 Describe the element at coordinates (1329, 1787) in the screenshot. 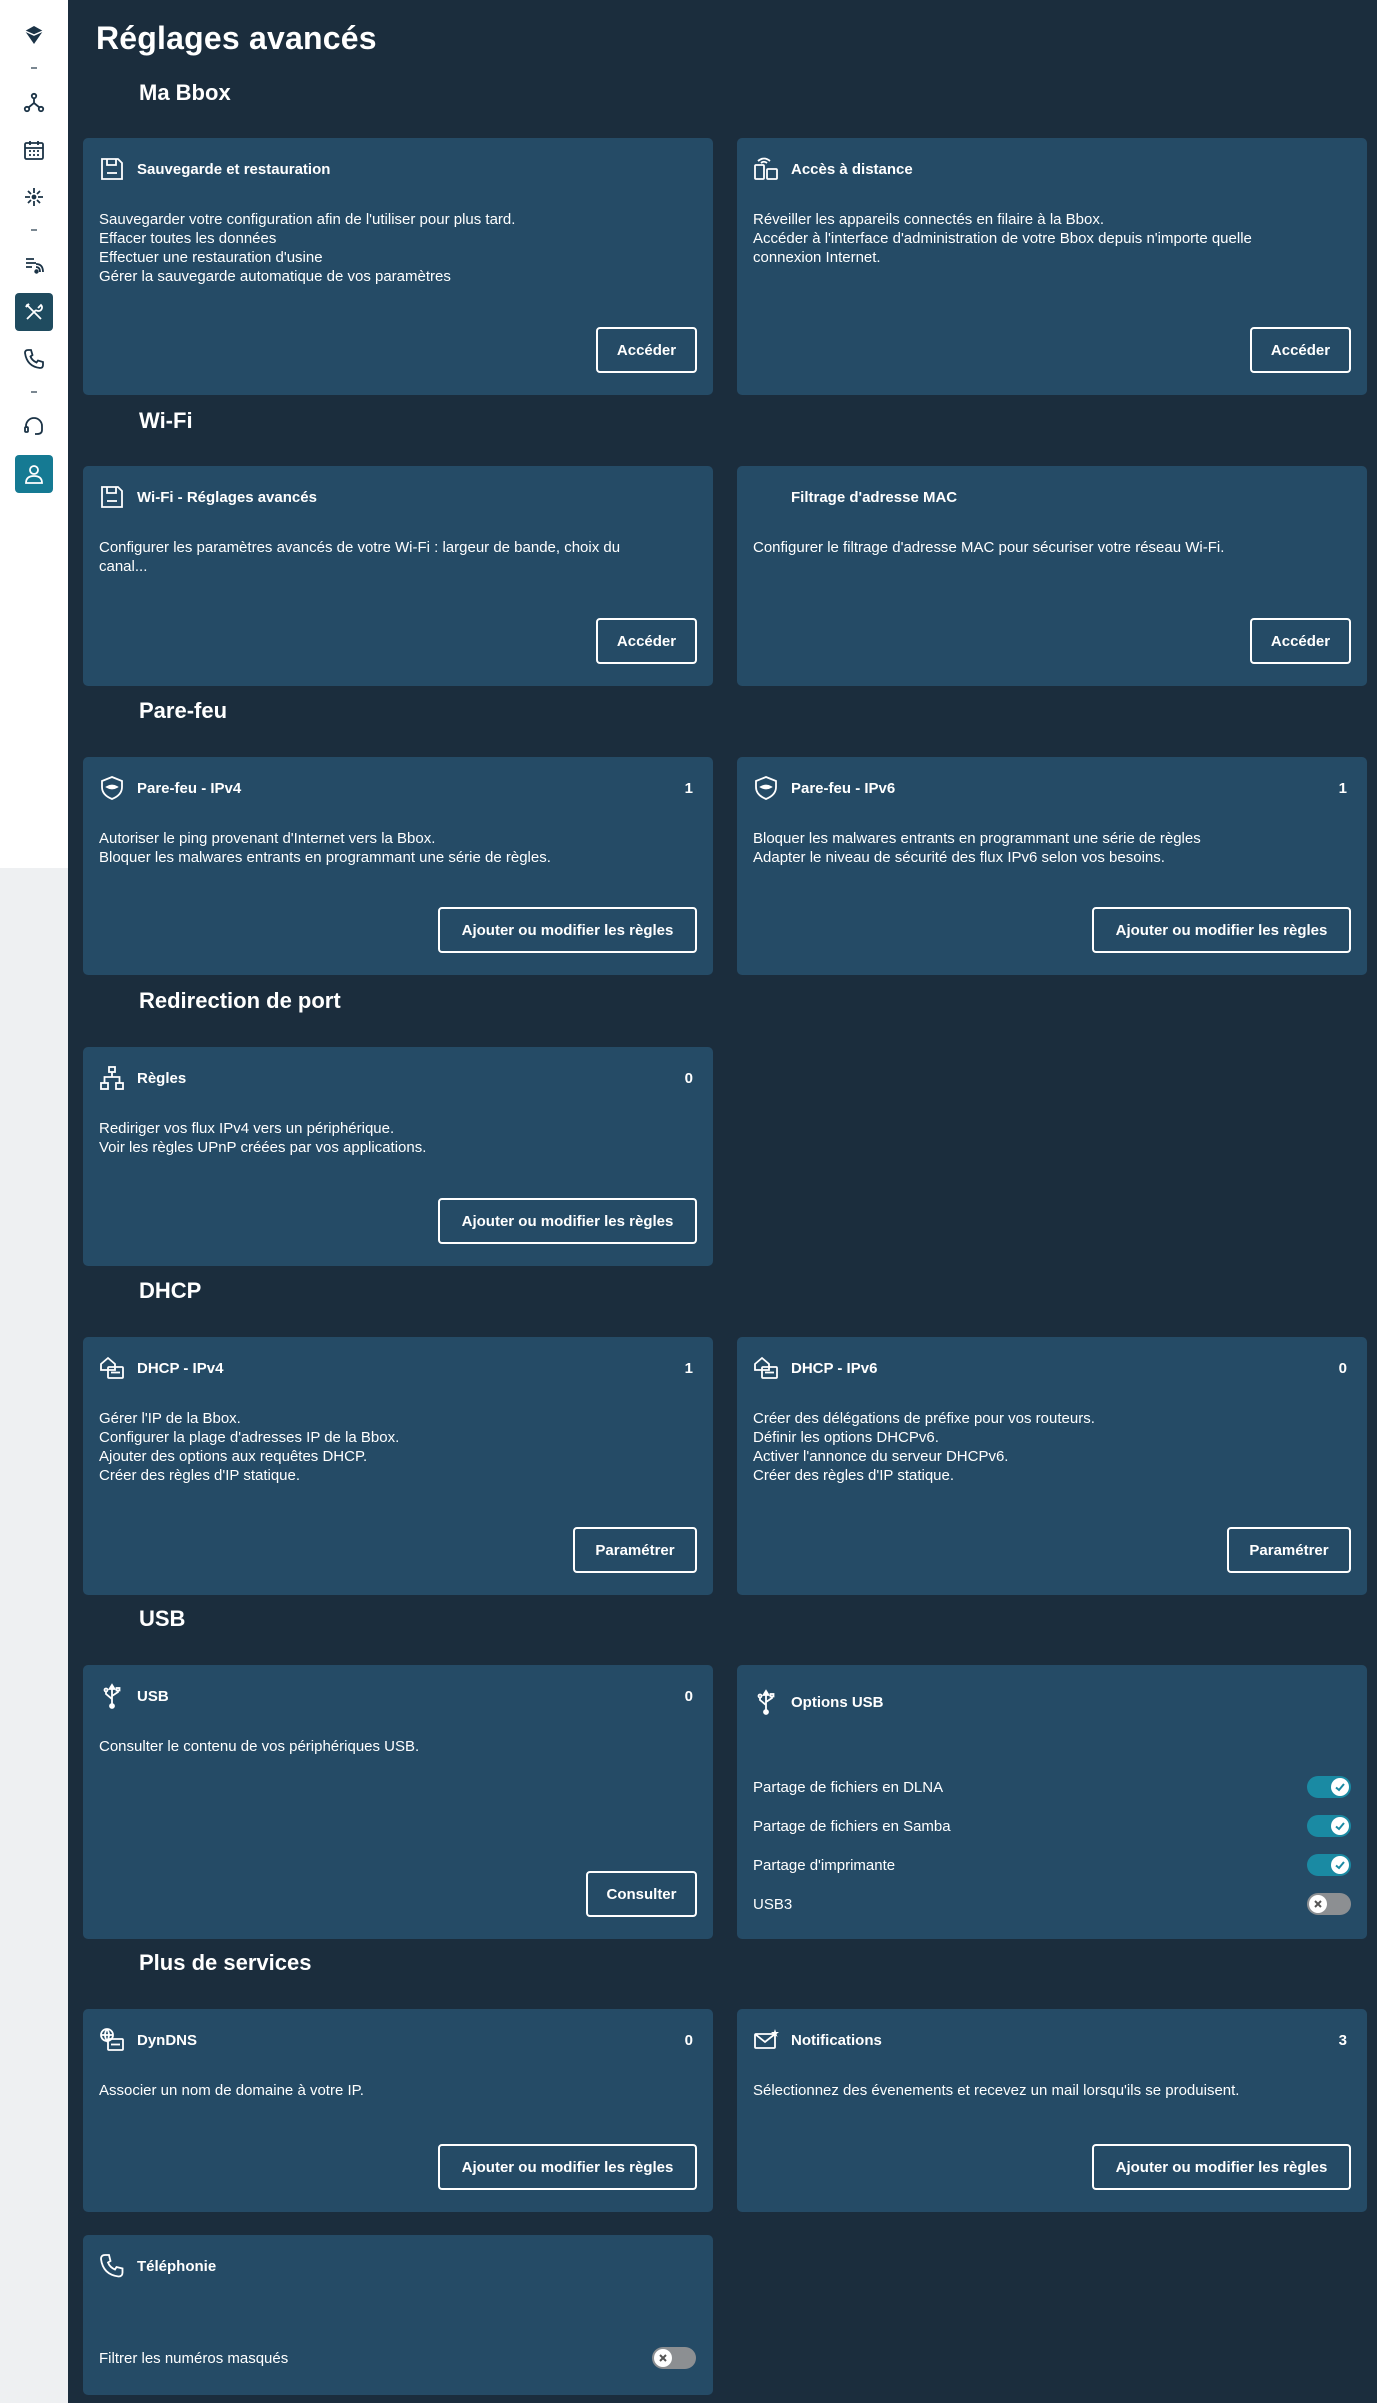

I see `dlna-toggle` at that location.